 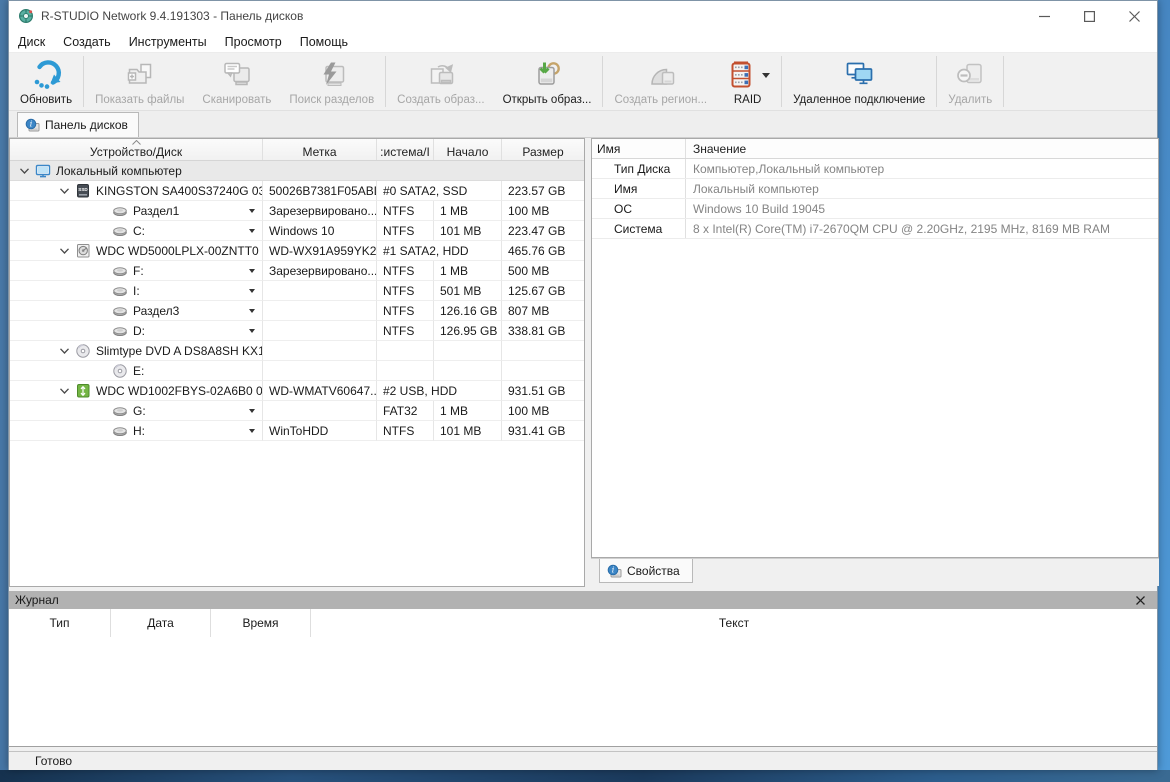 I want to click on show-files-icon, so click(x=140, y=75).